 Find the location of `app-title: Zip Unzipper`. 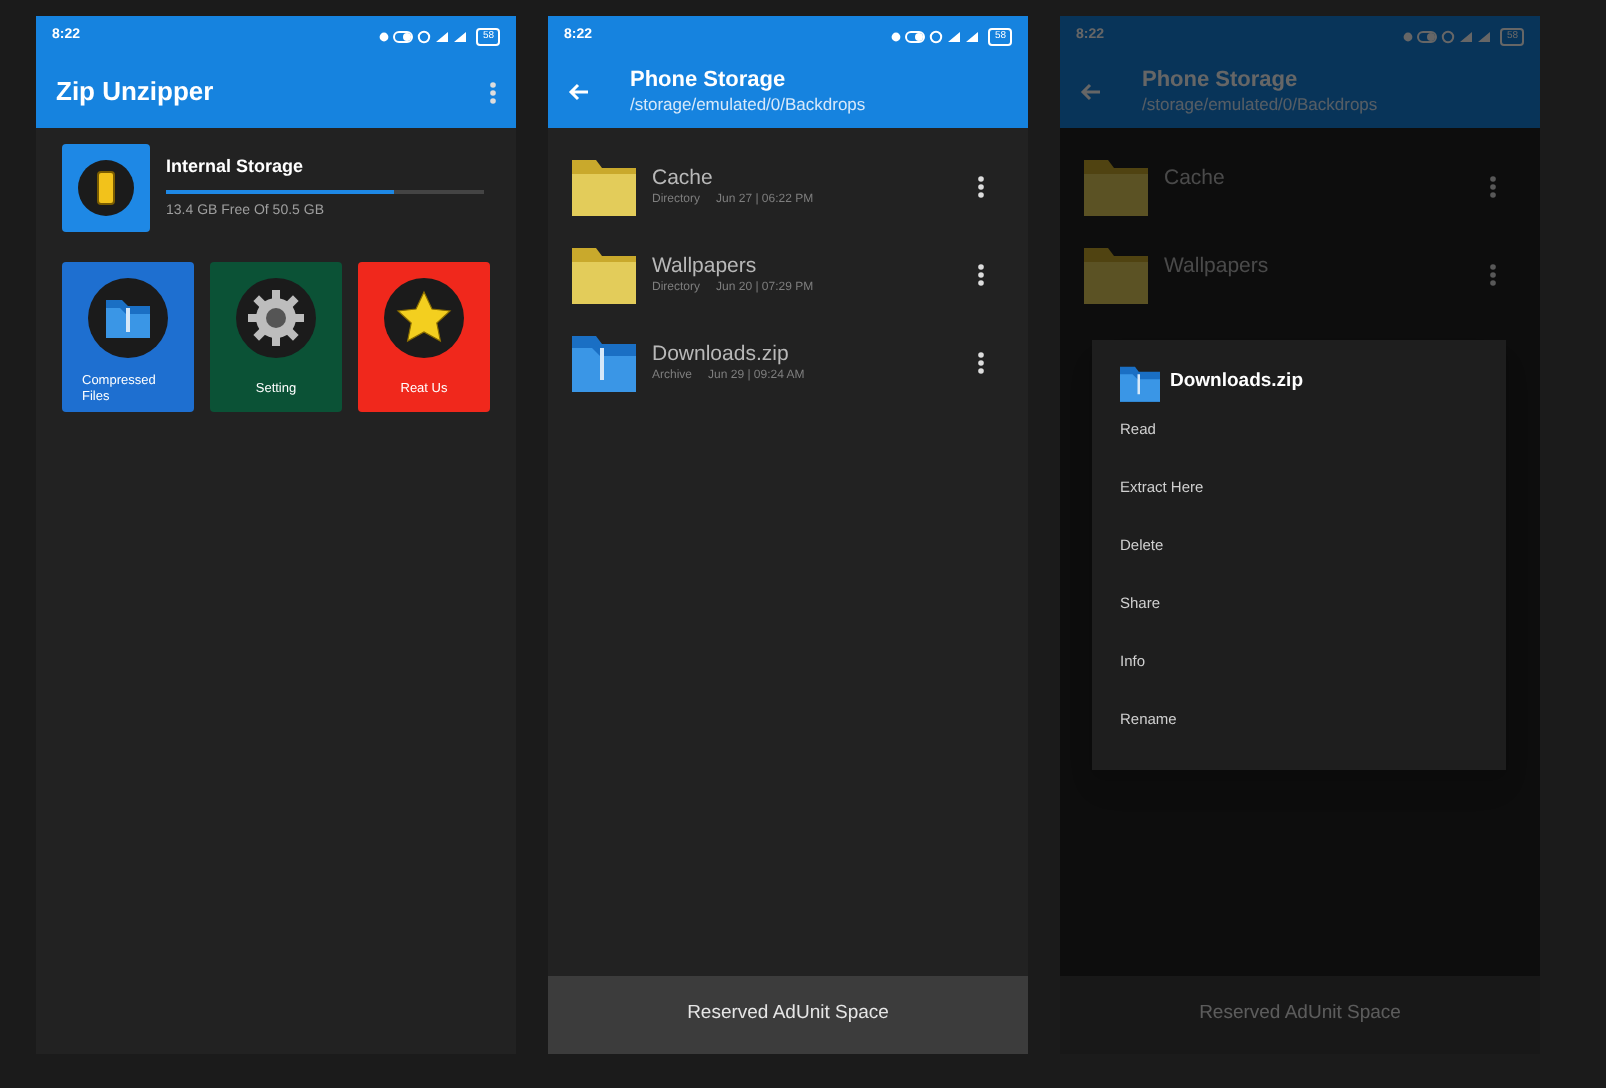

app-title: Zip Unzipper is located at coordinates (135, 92).